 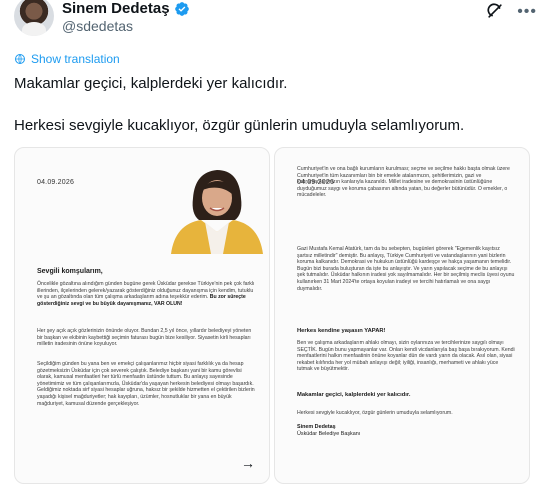 I want to click on author-name: Sinem Dedetaş, so click(x=116, y=8).